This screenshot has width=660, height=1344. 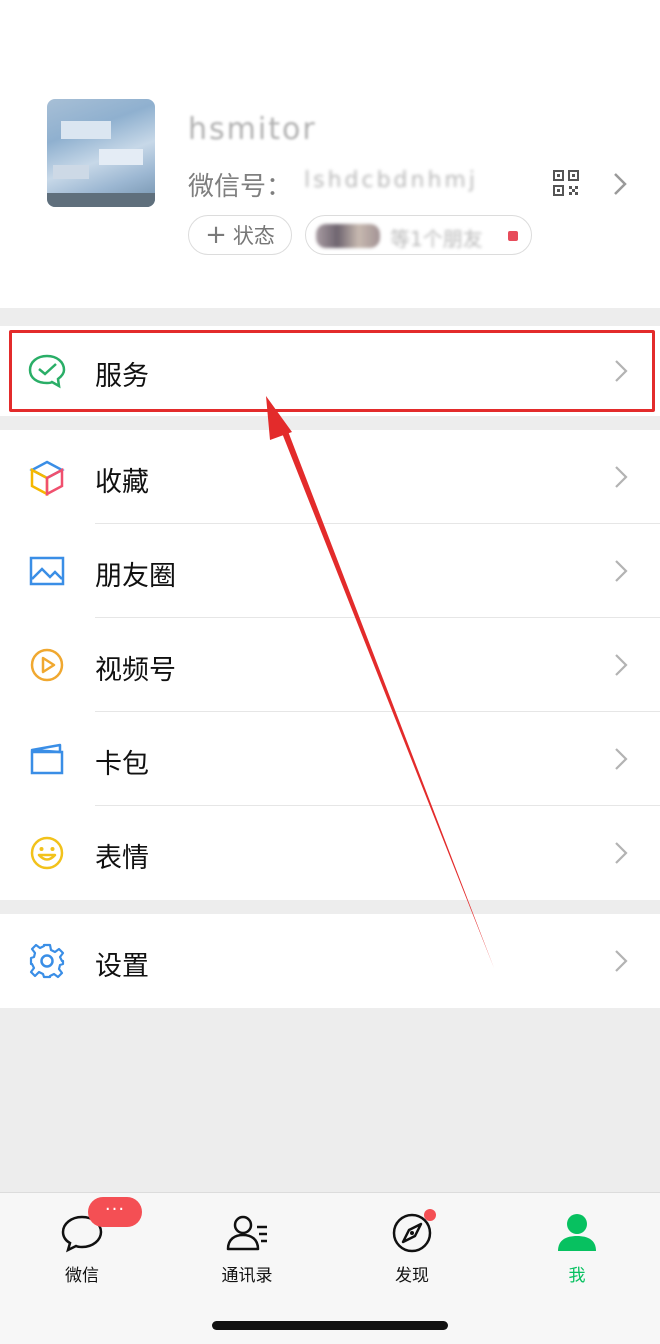 I want to click on friends-status-chip: 等1个朋友, so click(x=418, y=235).